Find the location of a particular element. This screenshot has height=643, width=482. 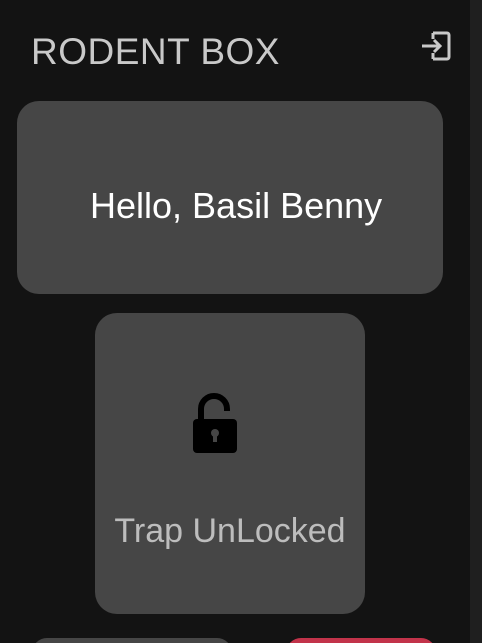

edge-strip is located at coordinates (476, 321).